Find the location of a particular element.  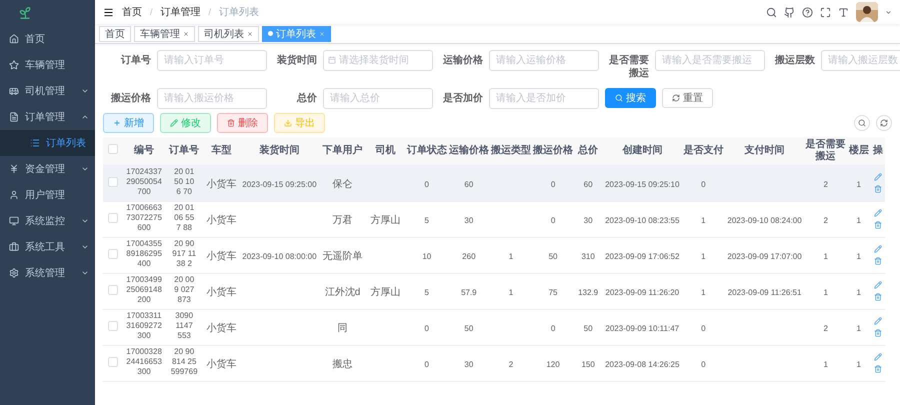

tab: 司机列表 is located at coordinates (228, 34).